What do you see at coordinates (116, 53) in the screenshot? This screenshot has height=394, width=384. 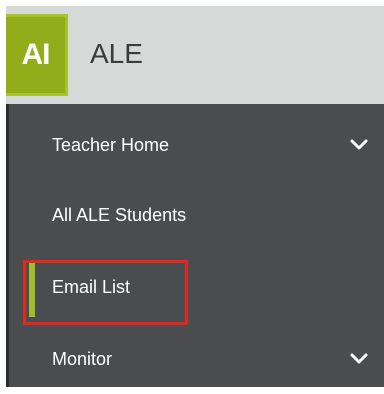 I see `app-title: ALE` at bounding box center [116, 53].